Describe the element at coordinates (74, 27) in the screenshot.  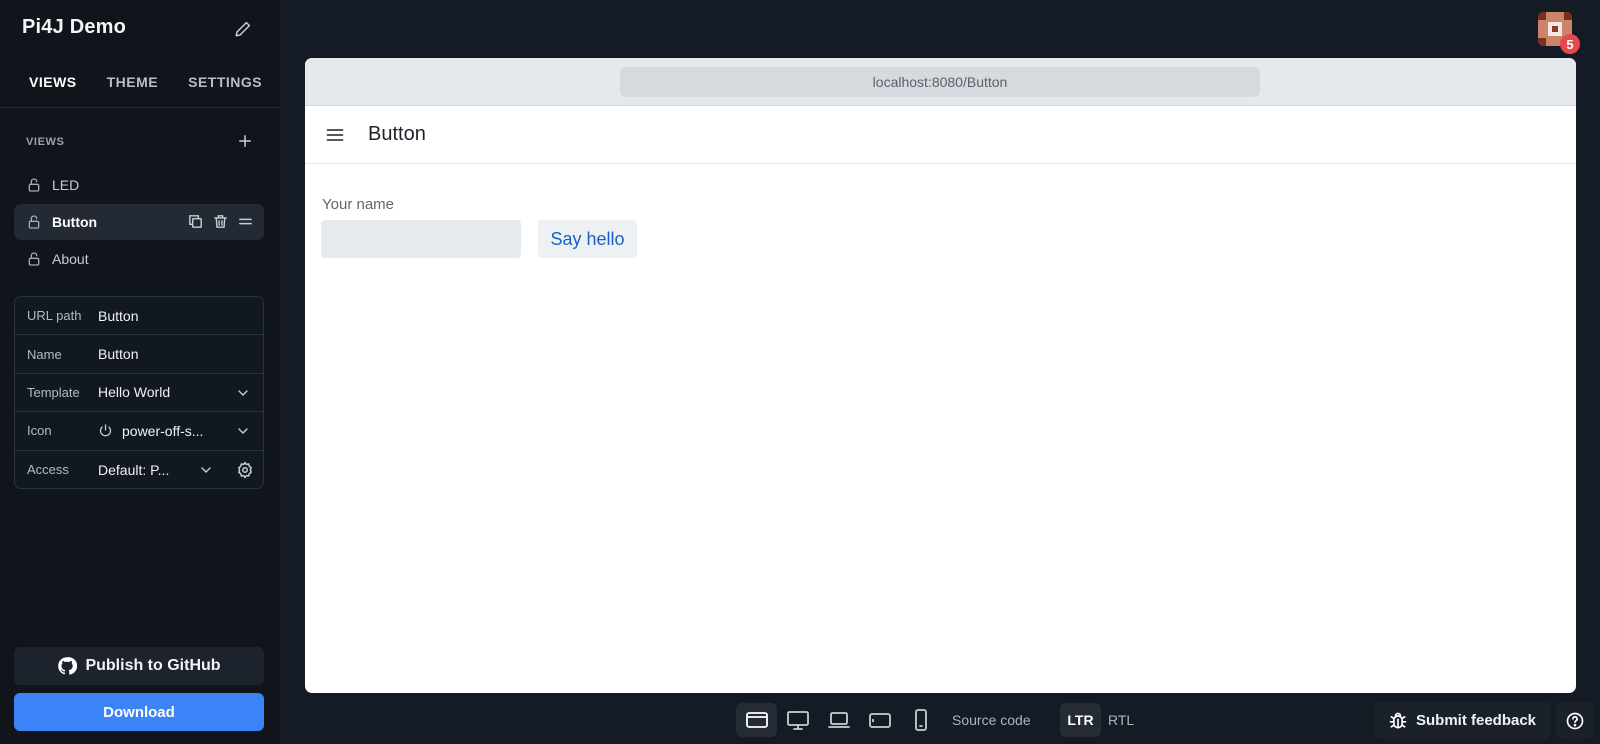
I see `app-title: Pi4J Demo` at that location.